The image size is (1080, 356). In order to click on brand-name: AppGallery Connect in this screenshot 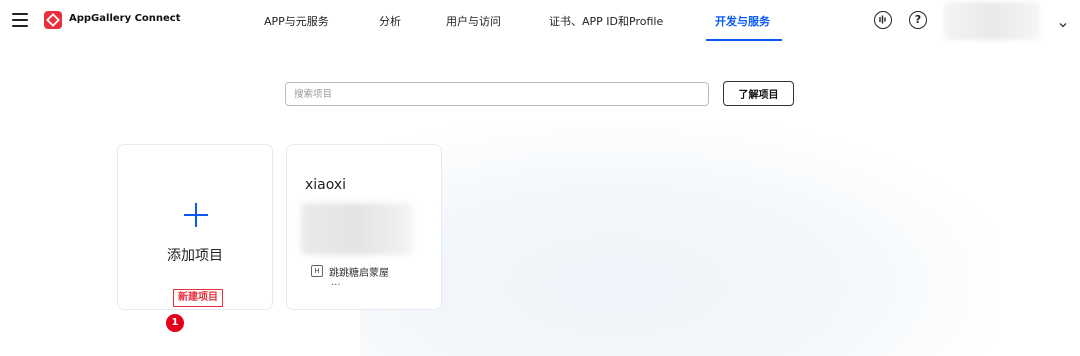, I will do `click(125, 18)`.